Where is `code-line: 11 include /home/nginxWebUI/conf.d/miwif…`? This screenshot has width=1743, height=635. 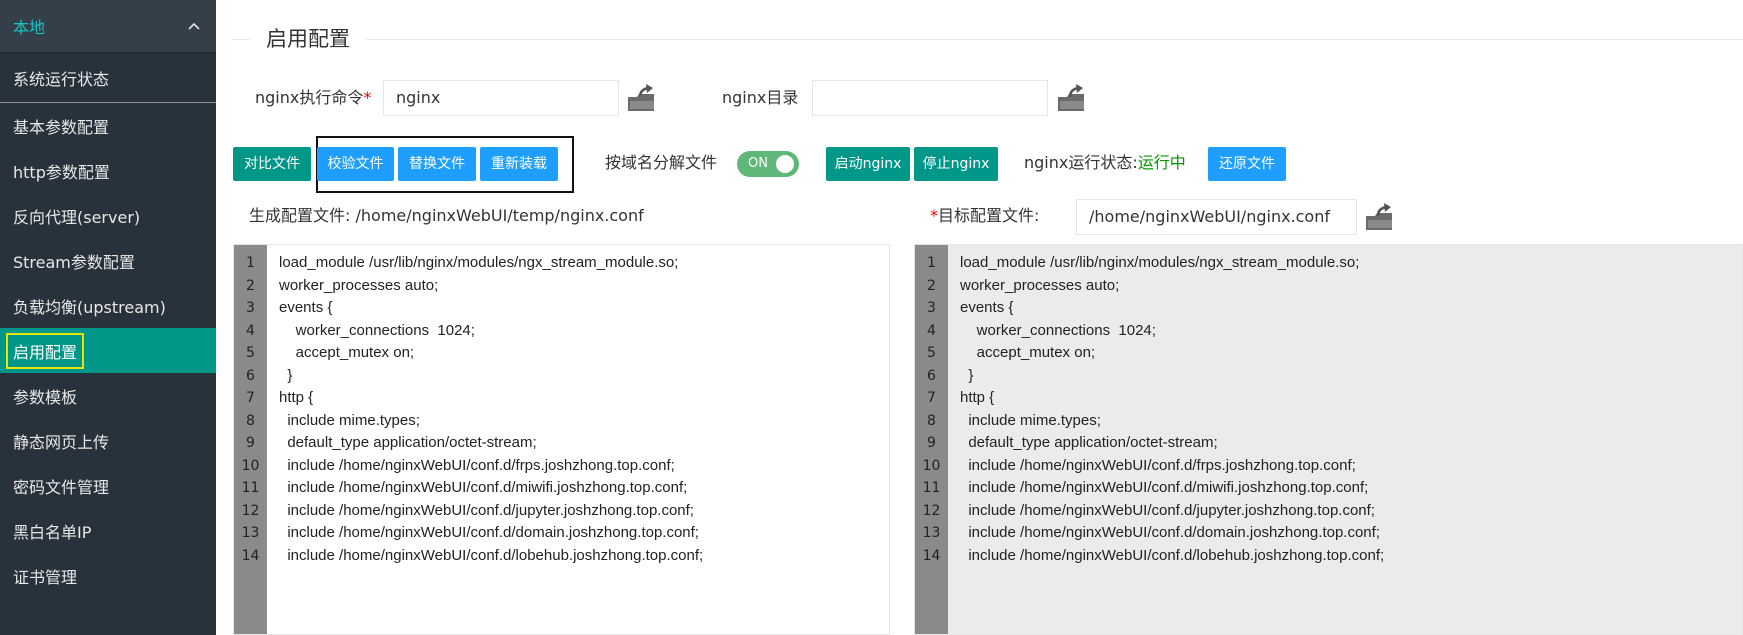
code-line: 11 include /home/nginxWebUI/conf.d/miwif… is located at coordinates (1328, 488).